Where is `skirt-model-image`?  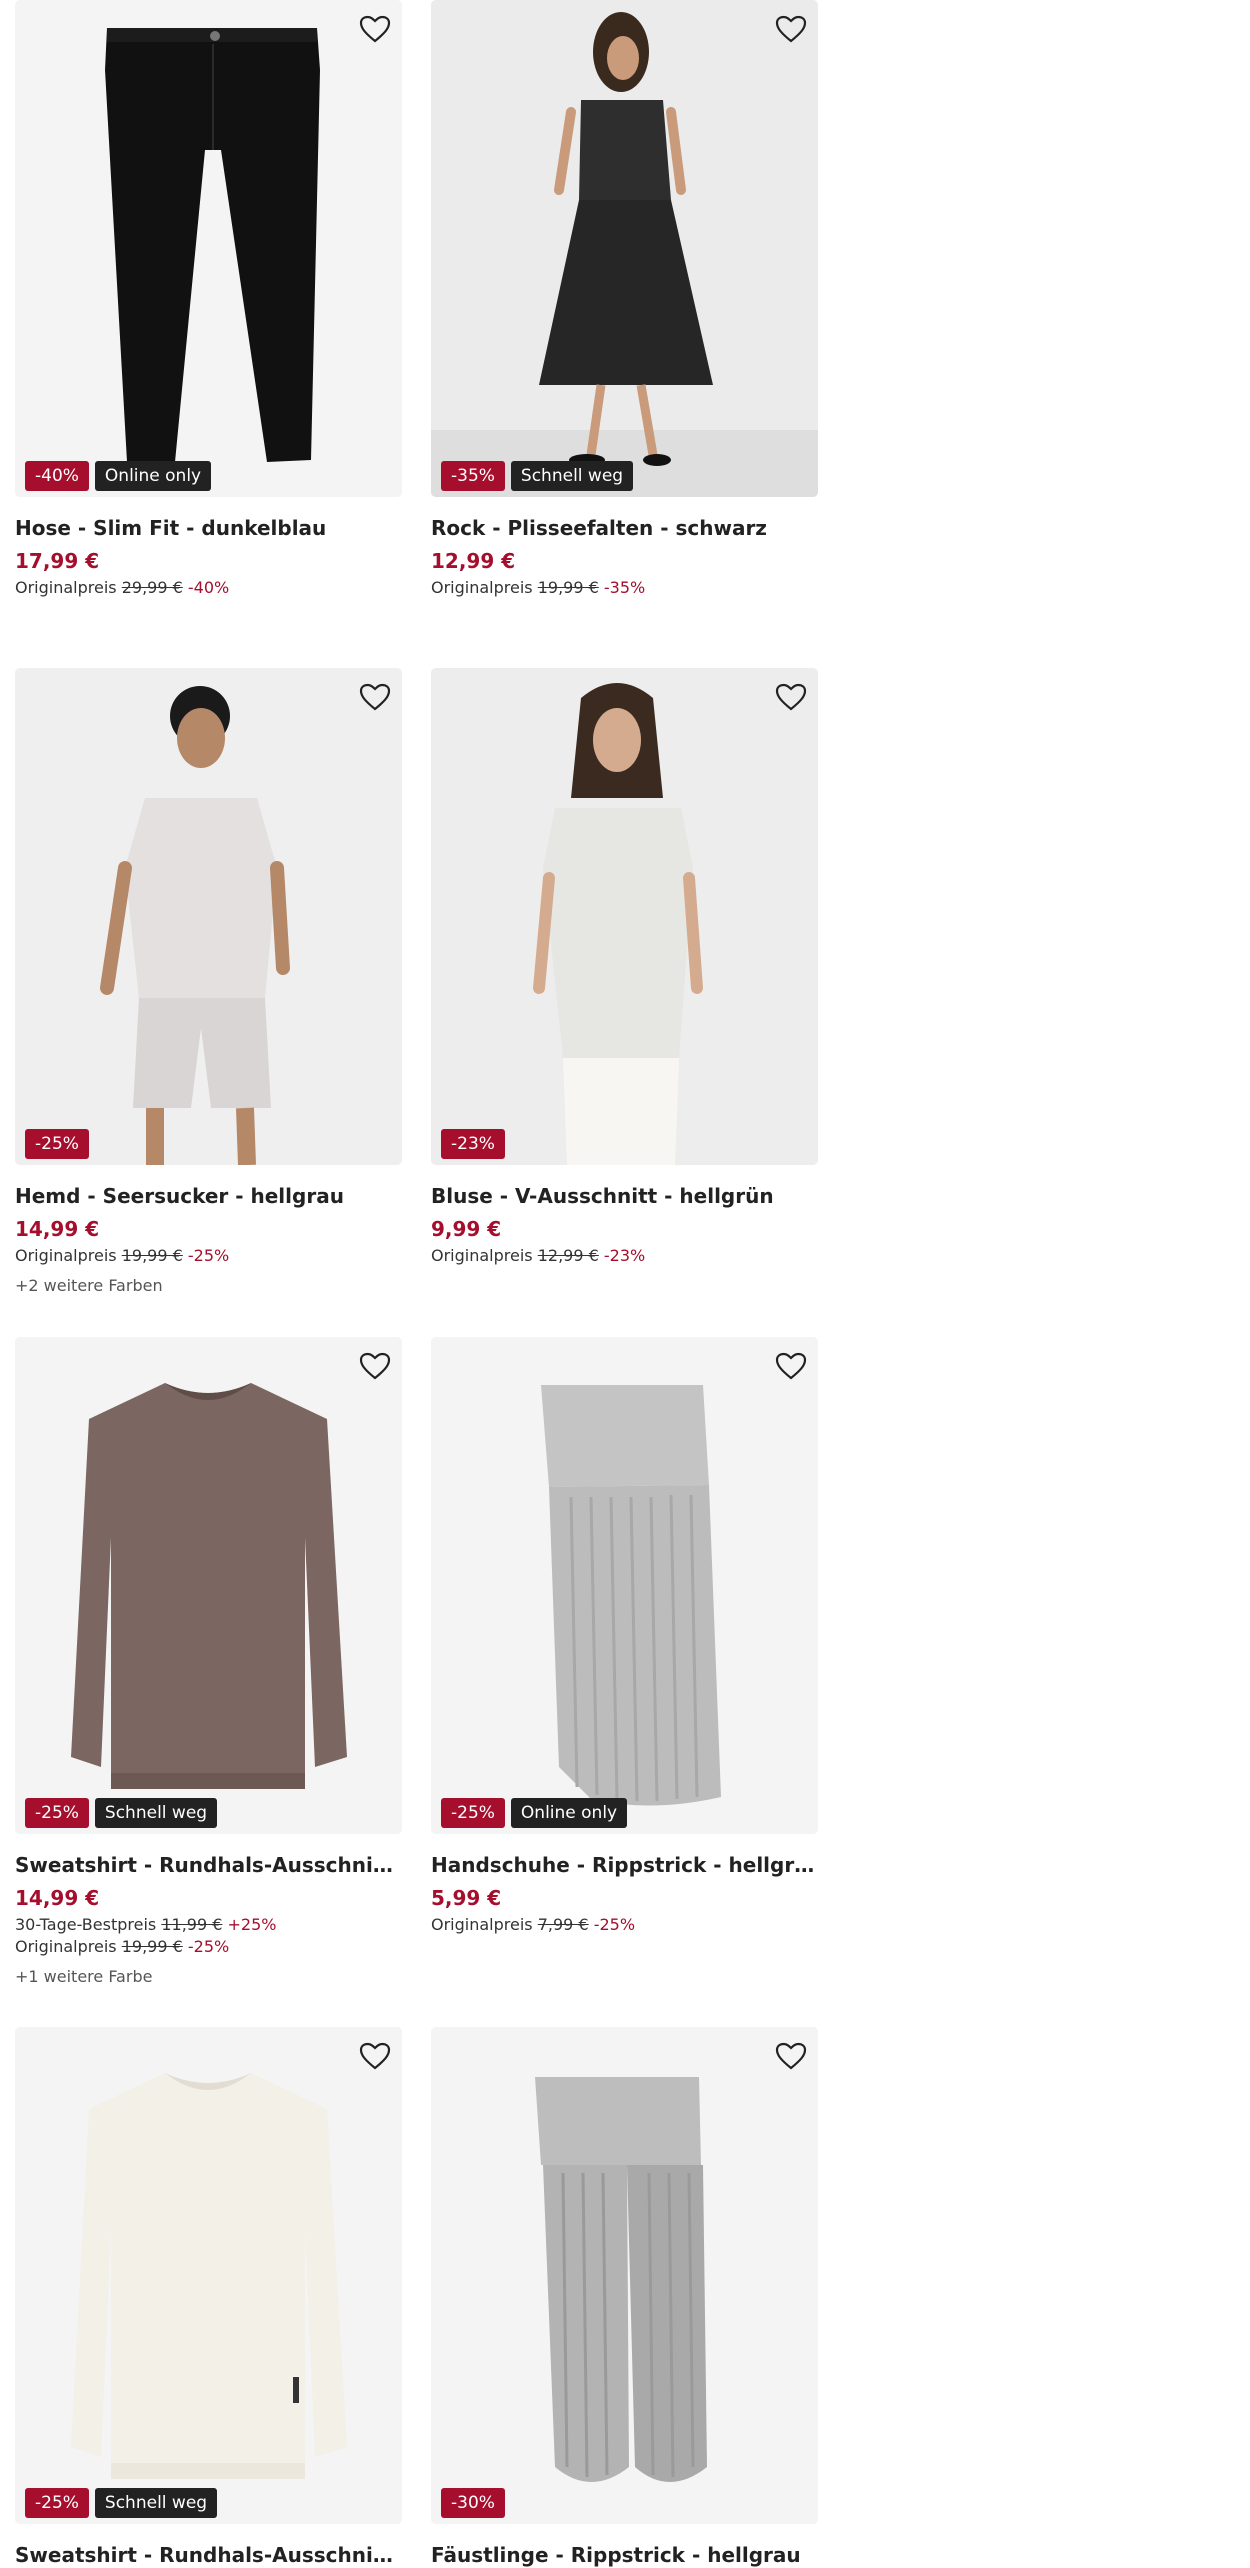 skirt-model-image is located at coordinates (624, 248).